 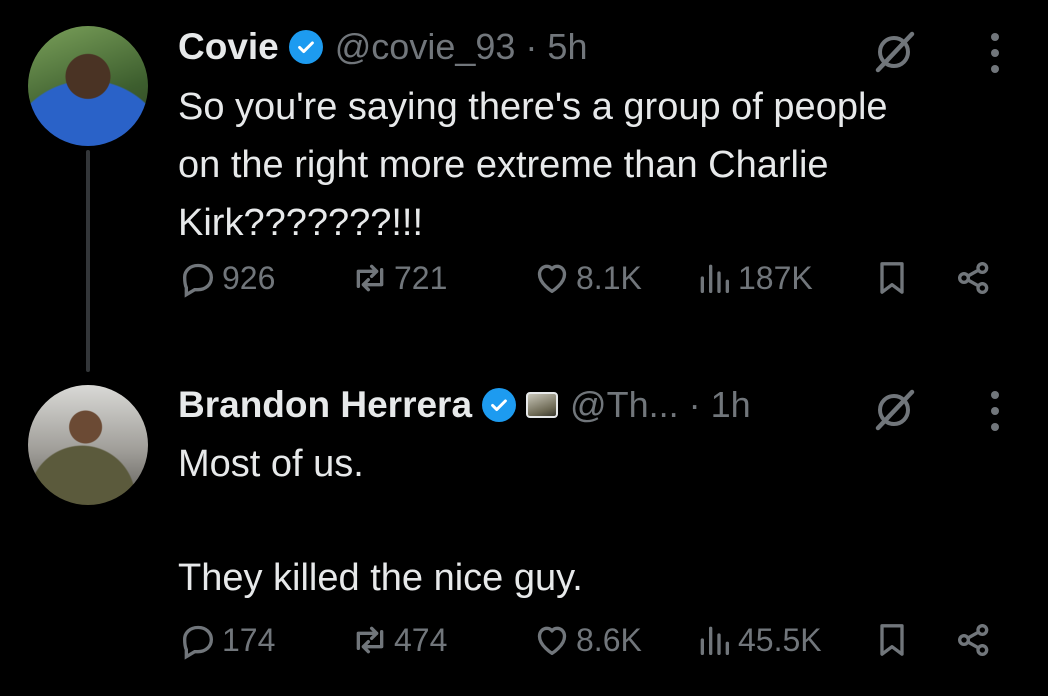 I want to click on repost-count: 474, so click(x=421, y=639).